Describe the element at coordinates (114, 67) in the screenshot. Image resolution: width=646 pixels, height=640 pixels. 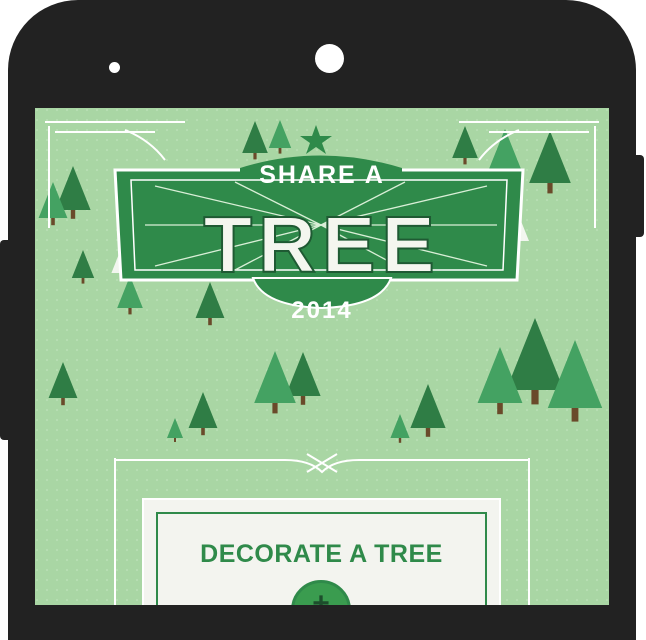
I see `speaker-dot` at that location.